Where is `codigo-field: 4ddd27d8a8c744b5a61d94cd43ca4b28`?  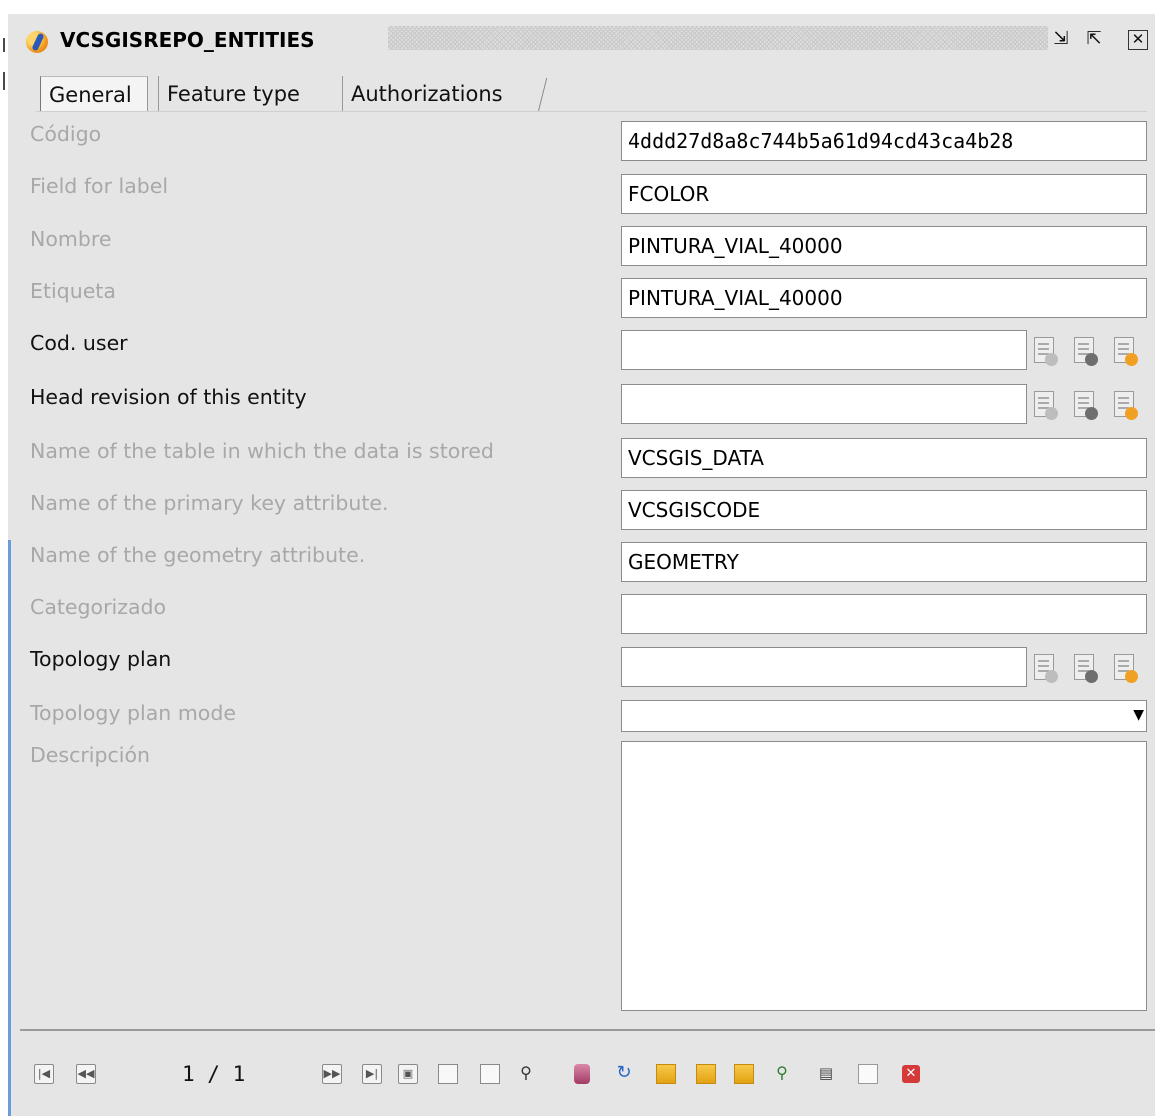 codigo-field: 4ddd27d8a8c744b5a61d94cd43ca4b28 is located at coordinates (884, 141).